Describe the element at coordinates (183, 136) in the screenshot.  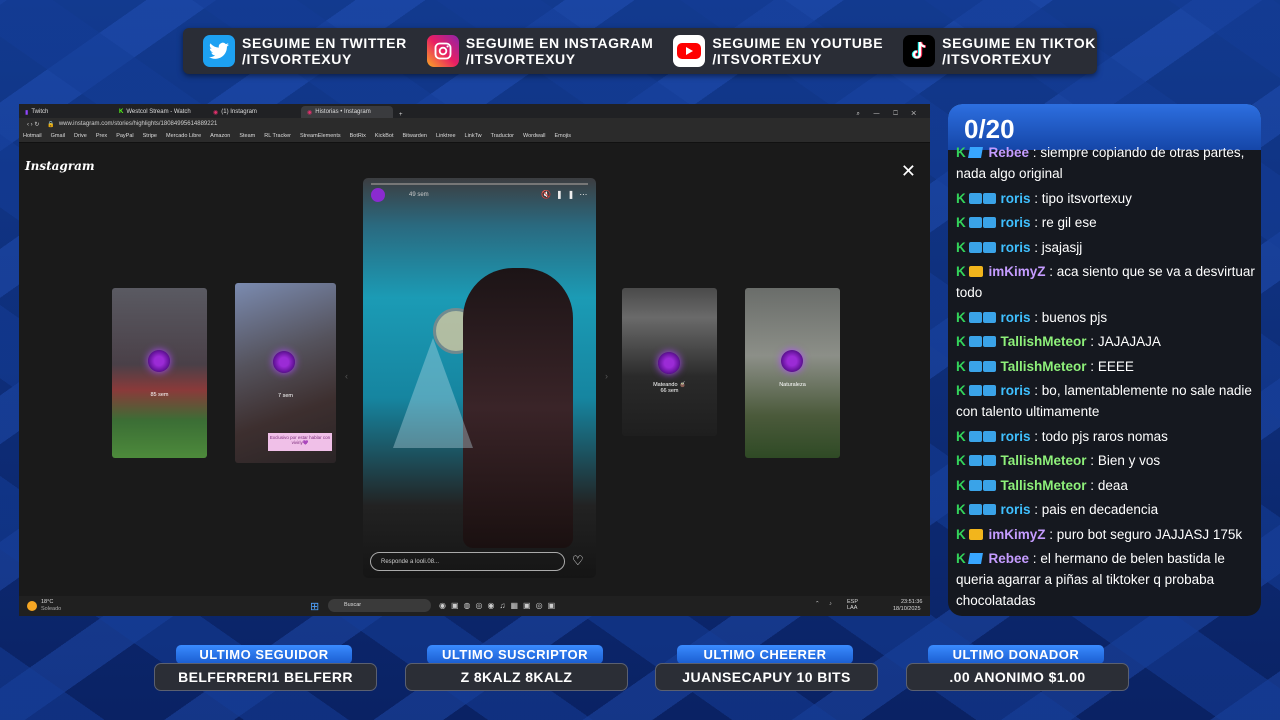
I see `bookmark: Mercado Libre` at that location.